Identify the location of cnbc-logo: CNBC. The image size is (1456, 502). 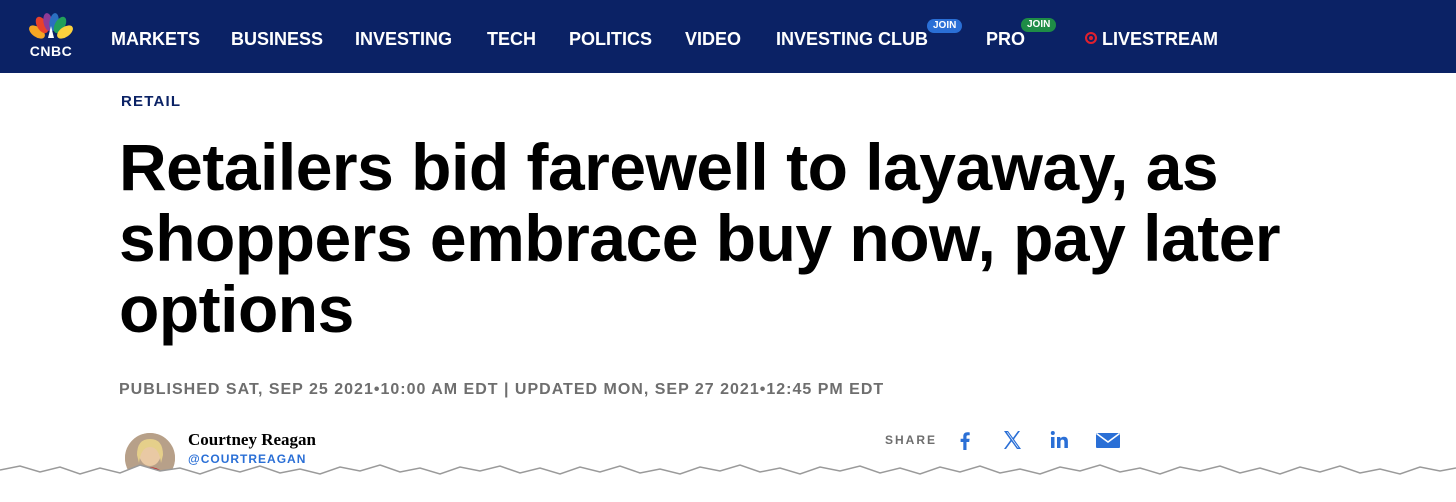
(51, 36).